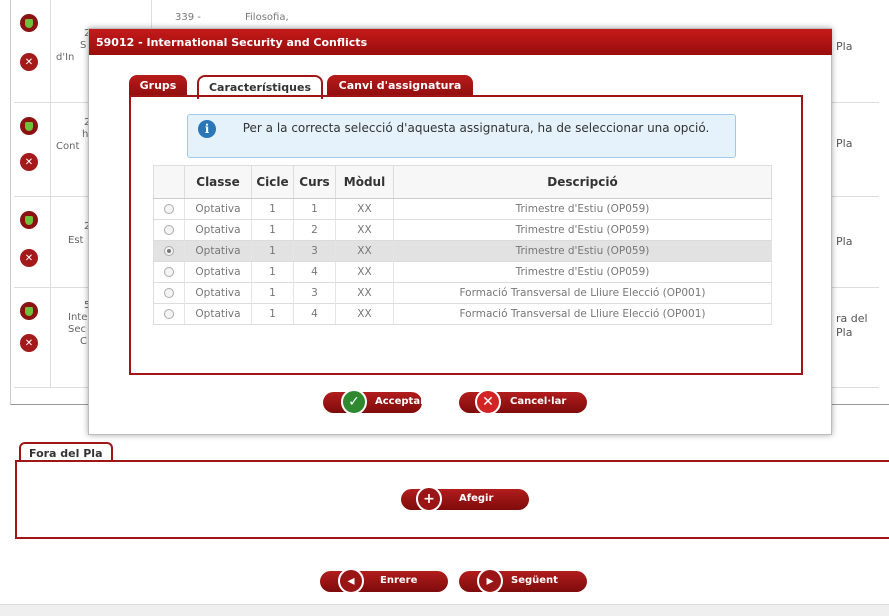 Image resolution: width=889 pixels, height=616 pixels. I want to click on cancel-button: ✕ Cancel·lar, so click(523, 402).